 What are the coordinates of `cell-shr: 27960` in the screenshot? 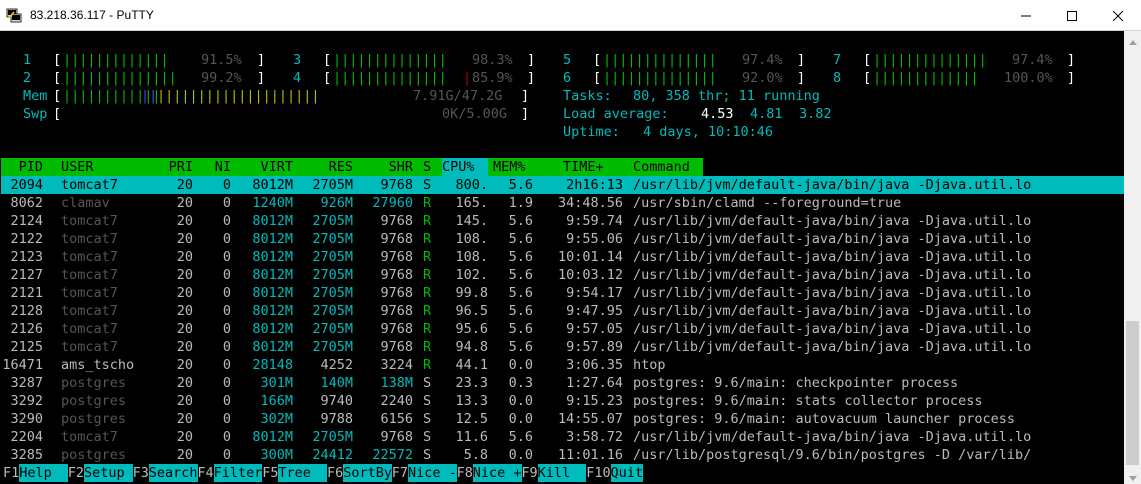 It's located at (392, 203).